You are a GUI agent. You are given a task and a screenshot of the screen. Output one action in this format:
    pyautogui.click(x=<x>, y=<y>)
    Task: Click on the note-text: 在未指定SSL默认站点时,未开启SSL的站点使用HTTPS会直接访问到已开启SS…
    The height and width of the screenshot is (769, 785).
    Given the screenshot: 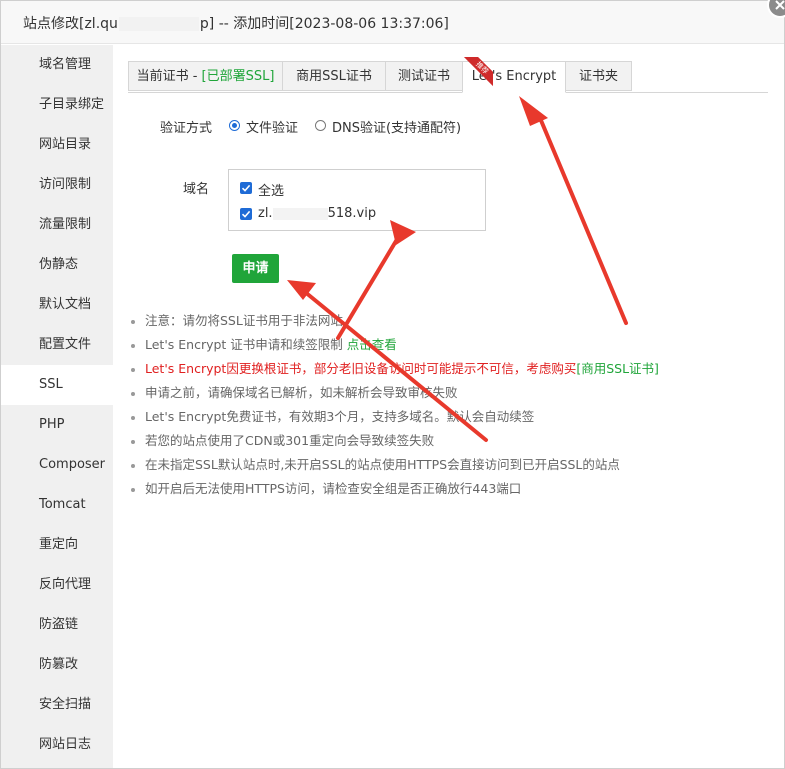 What is the action you would take?
    pyautogui.click(x=382, y=464)
    